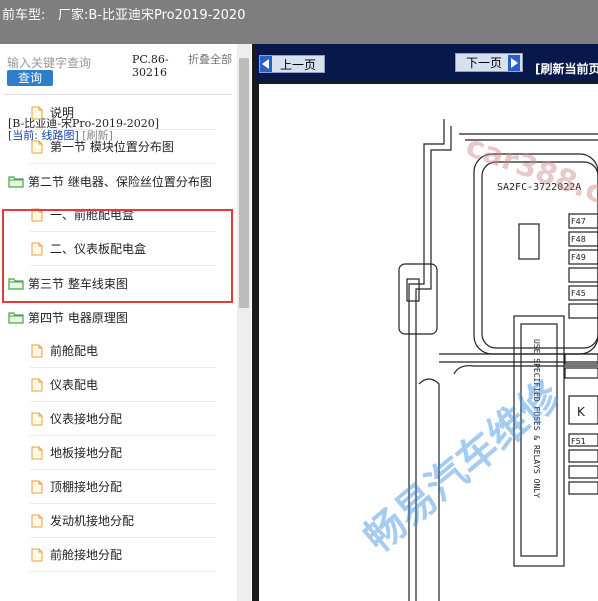 Image resolution: width=598 pixels, height=601 pixels. What do you see at coordinates (74, 385) in the screenshot?
I see `tree-item-label: 仪表配电` at bounding box center [74, 385].